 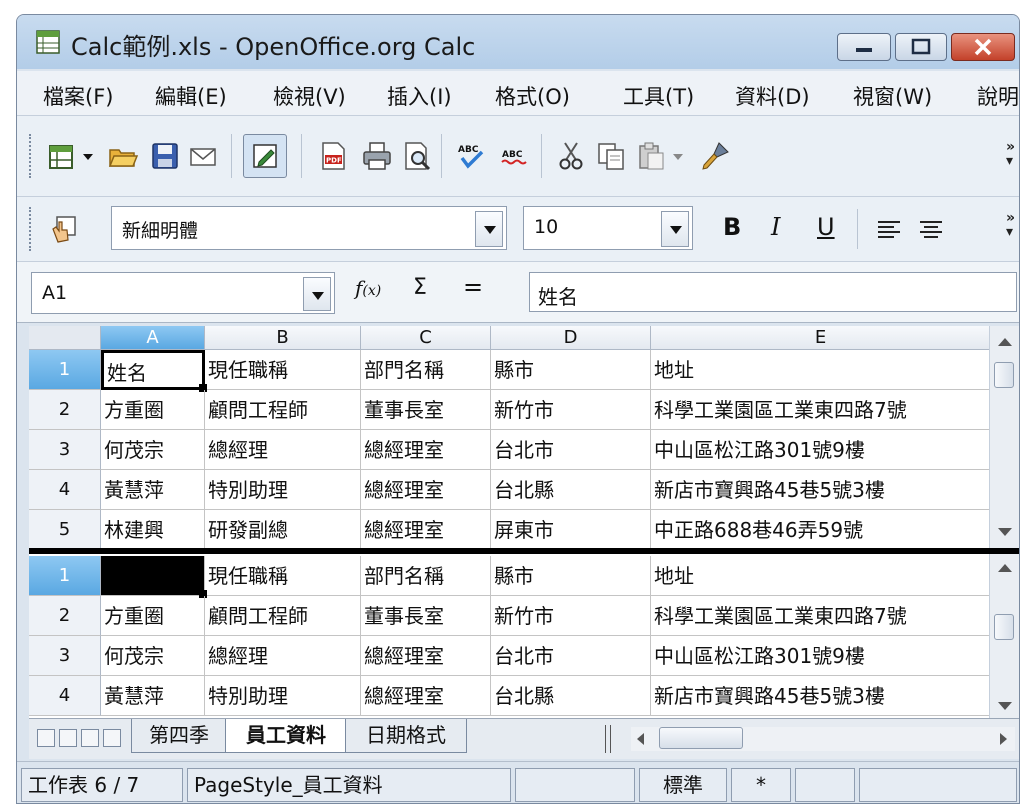 I want to click on active-cell: 姓名, so click(x=153, y=370).